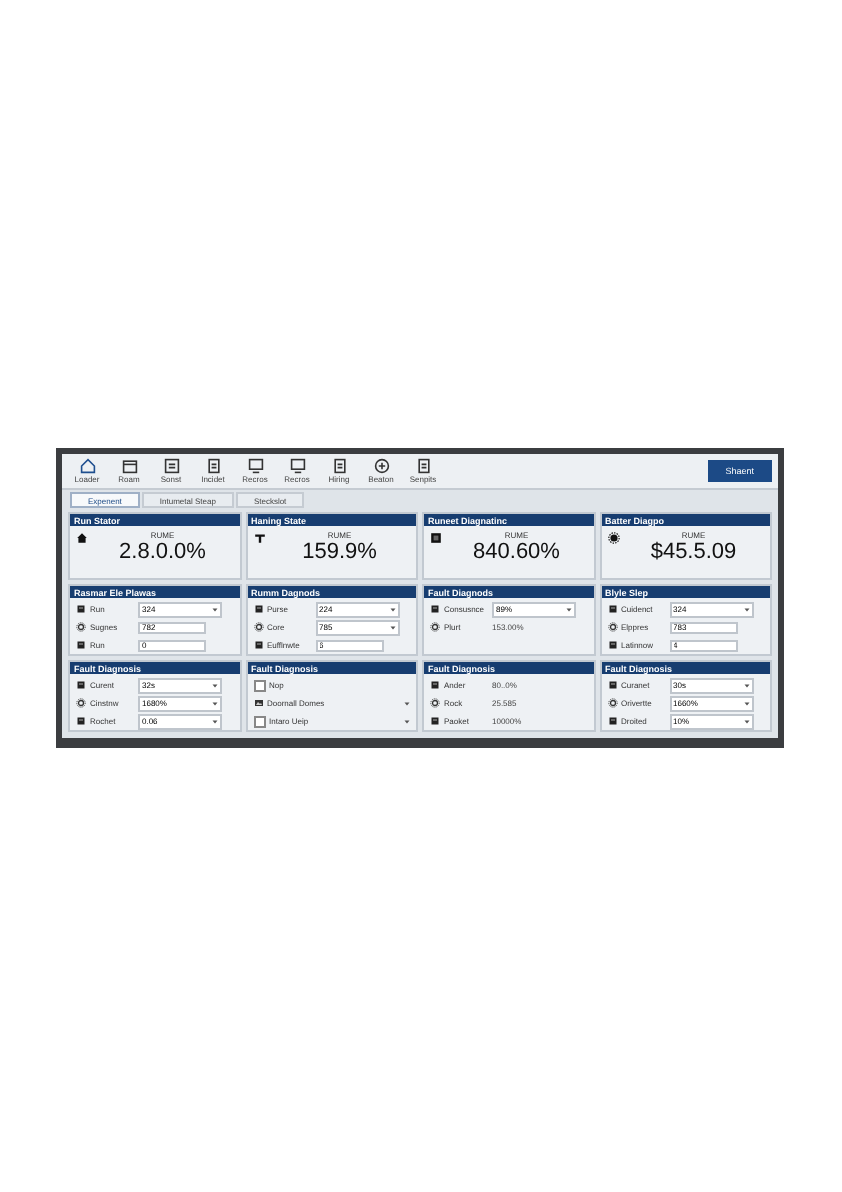 The image size is (842, 1192). What do you see at coordinates (162, 553) in the screenshot?
I see `stat-value: 2.8.0.0%` at bounding box center [162, 553].